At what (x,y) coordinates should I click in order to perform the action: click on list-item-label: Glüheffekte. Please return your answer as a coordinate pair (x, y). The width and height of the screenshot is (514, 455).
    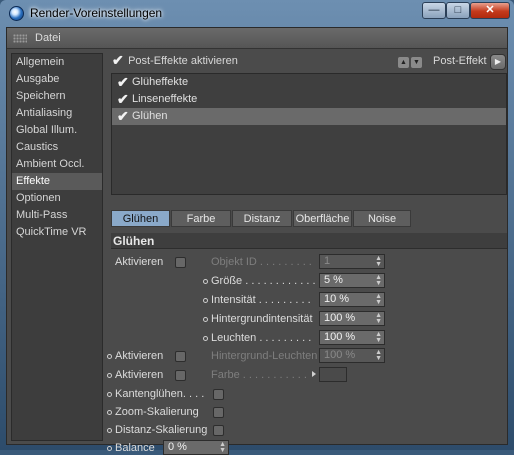
    Looking at the image, I should click on (160, 82).